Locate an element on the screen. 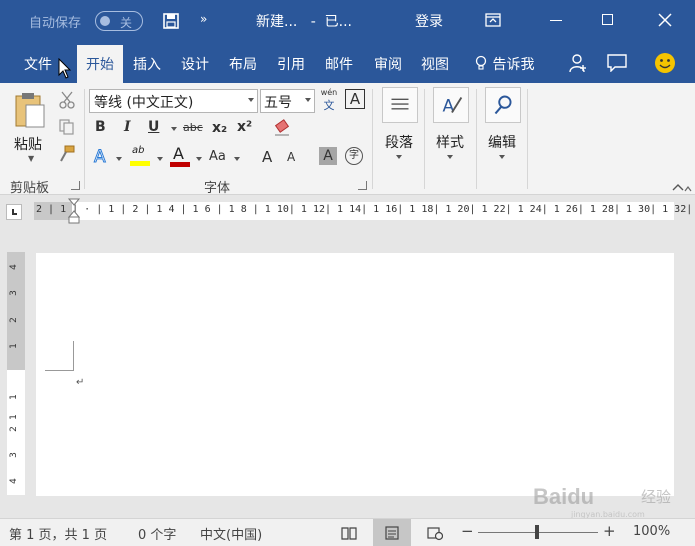 Image resolution: width=695 pixels, height=546 pixels. vertical-ruler-tick: 3 is located at coordinates (13, 455).